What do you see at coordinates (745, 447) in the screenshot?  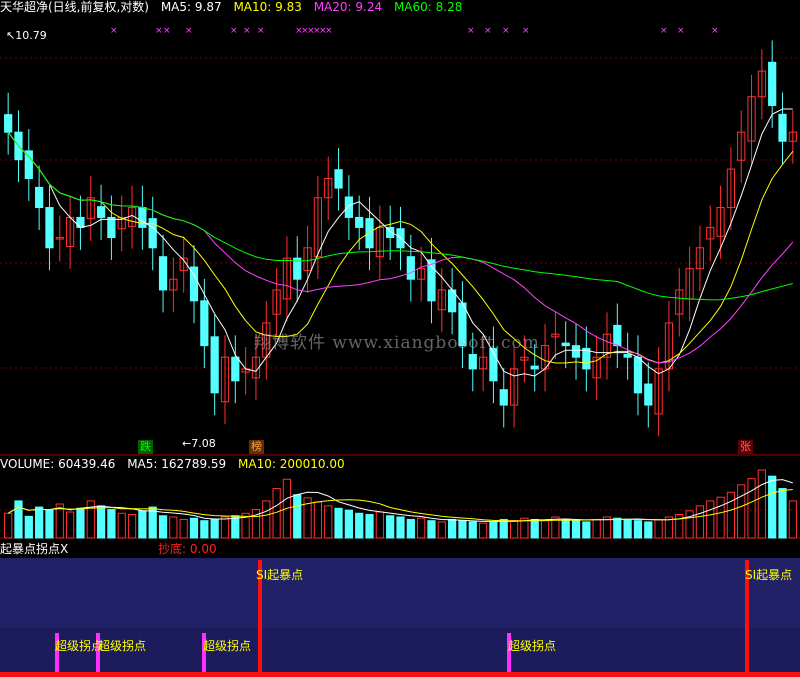 I see `marker-zhang: 张` at bounding box center [745, 447].